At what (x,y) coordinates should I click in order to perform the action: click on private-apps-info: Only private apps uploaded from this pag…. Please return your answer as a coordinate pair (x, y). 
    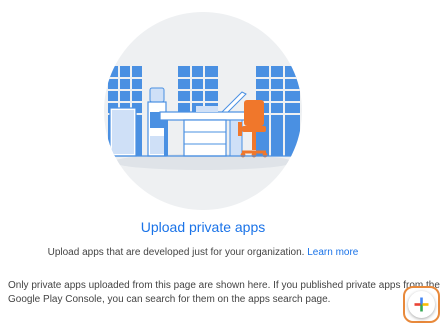
    Looking at the image, I should click on (224, 293).